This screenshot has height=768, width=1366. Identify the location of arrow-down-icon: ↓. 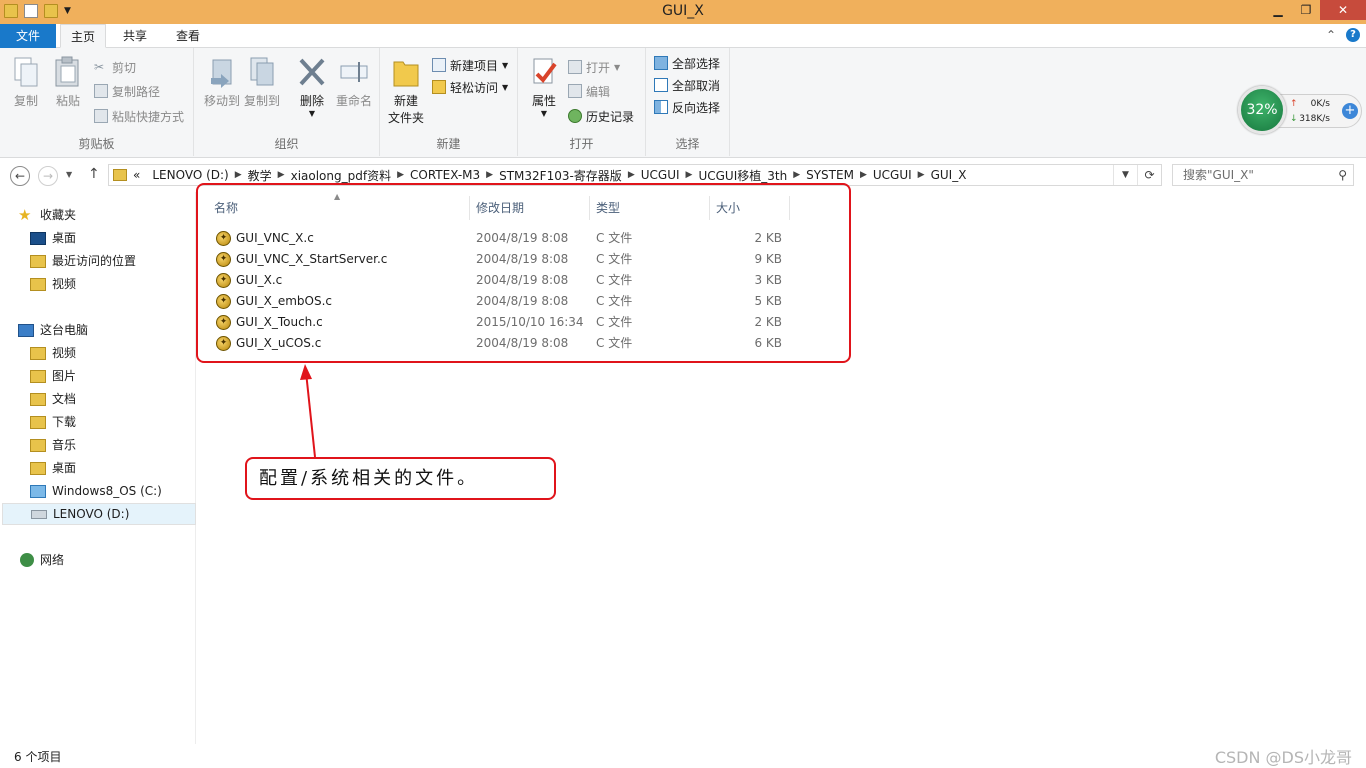
(1294, 119).